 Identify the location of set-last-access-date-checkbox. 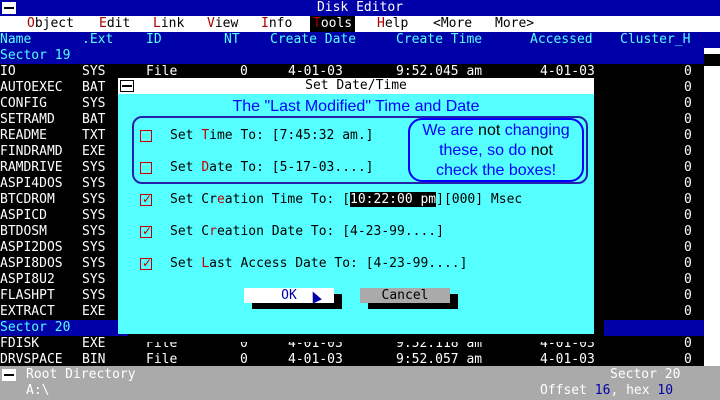
(146, 263).